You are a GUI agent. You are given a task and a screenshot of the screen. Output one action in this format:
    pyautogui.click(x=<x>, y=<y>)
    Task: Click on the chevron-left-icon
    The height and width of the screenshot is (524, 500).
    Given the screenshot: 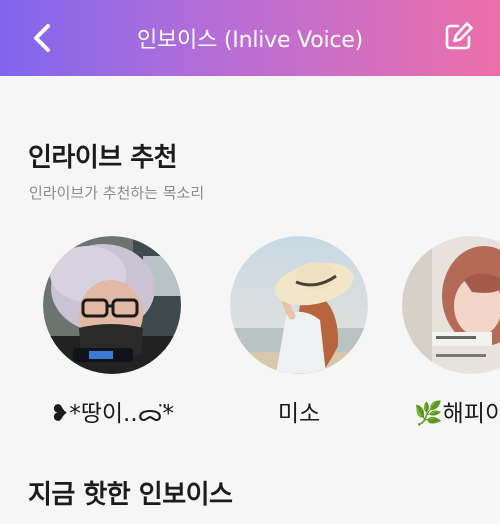 What is the action you would take?
    pyautogui.click(x=42, y=38)
    